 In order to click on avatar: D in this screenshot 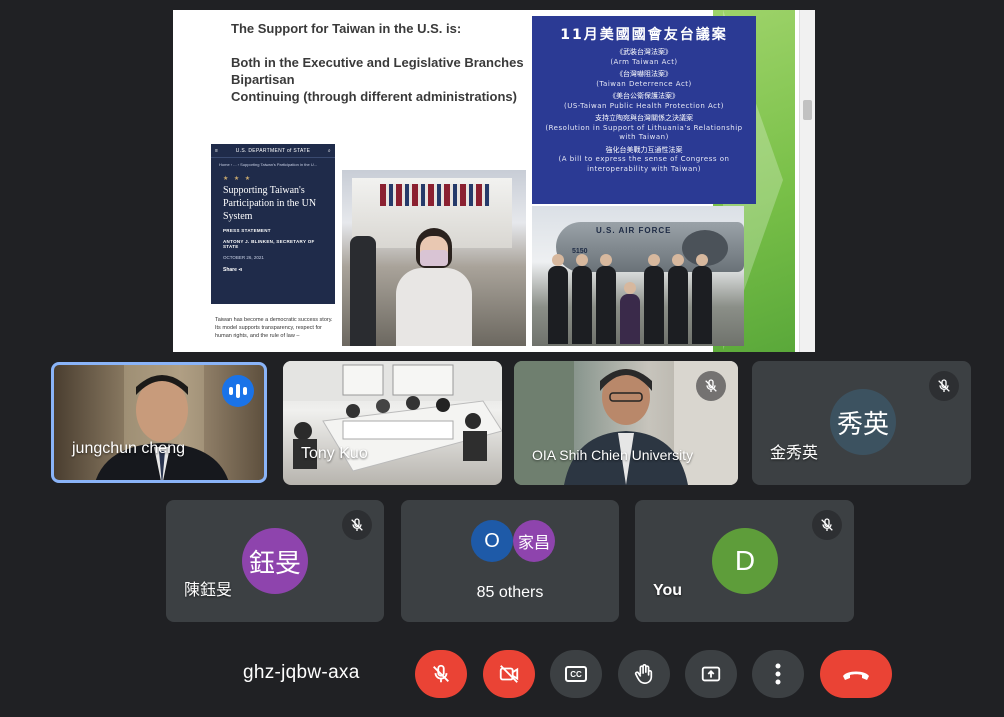, I will do `click(745, 561)`.